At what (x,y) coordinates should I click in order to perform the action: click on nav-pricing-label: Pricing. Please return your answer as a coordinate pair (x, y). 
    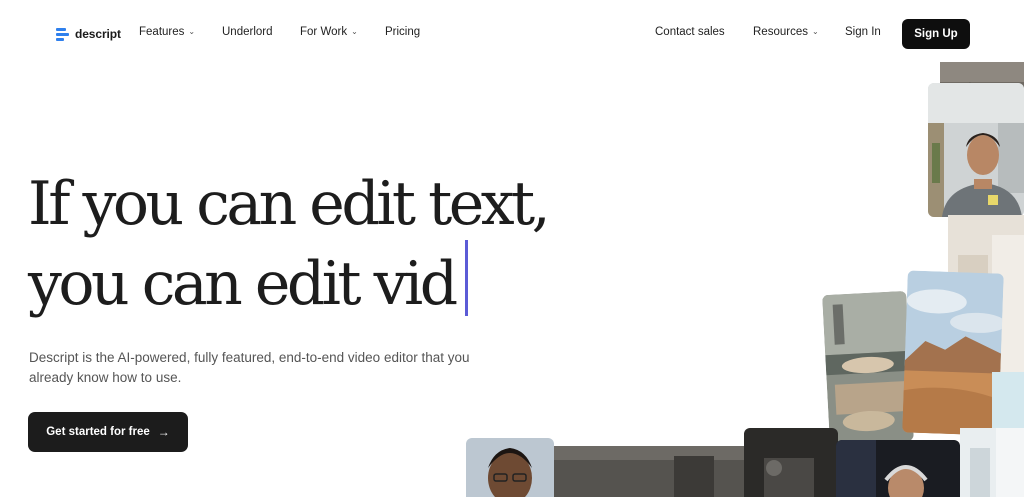
    Looking at the image, I should click on (403, 32).